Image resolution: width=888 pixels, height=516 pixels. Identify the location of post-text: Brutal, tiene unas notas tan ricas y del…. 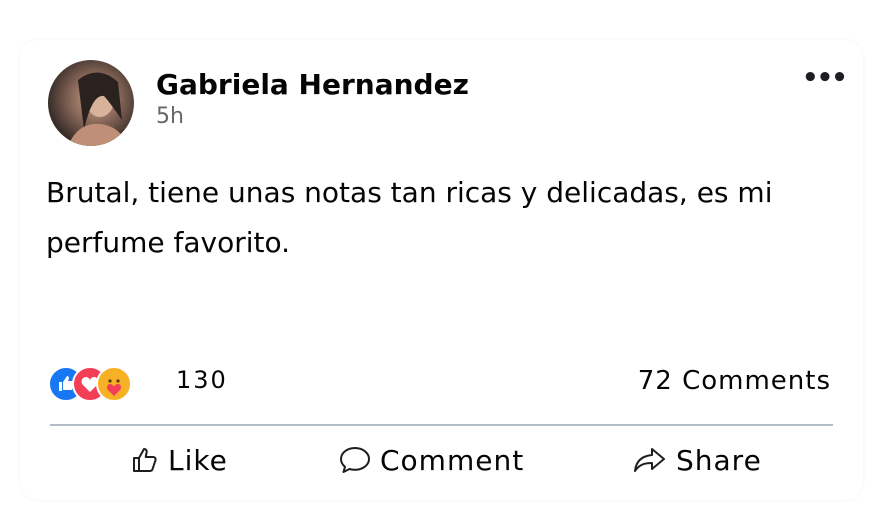
(409, 217).